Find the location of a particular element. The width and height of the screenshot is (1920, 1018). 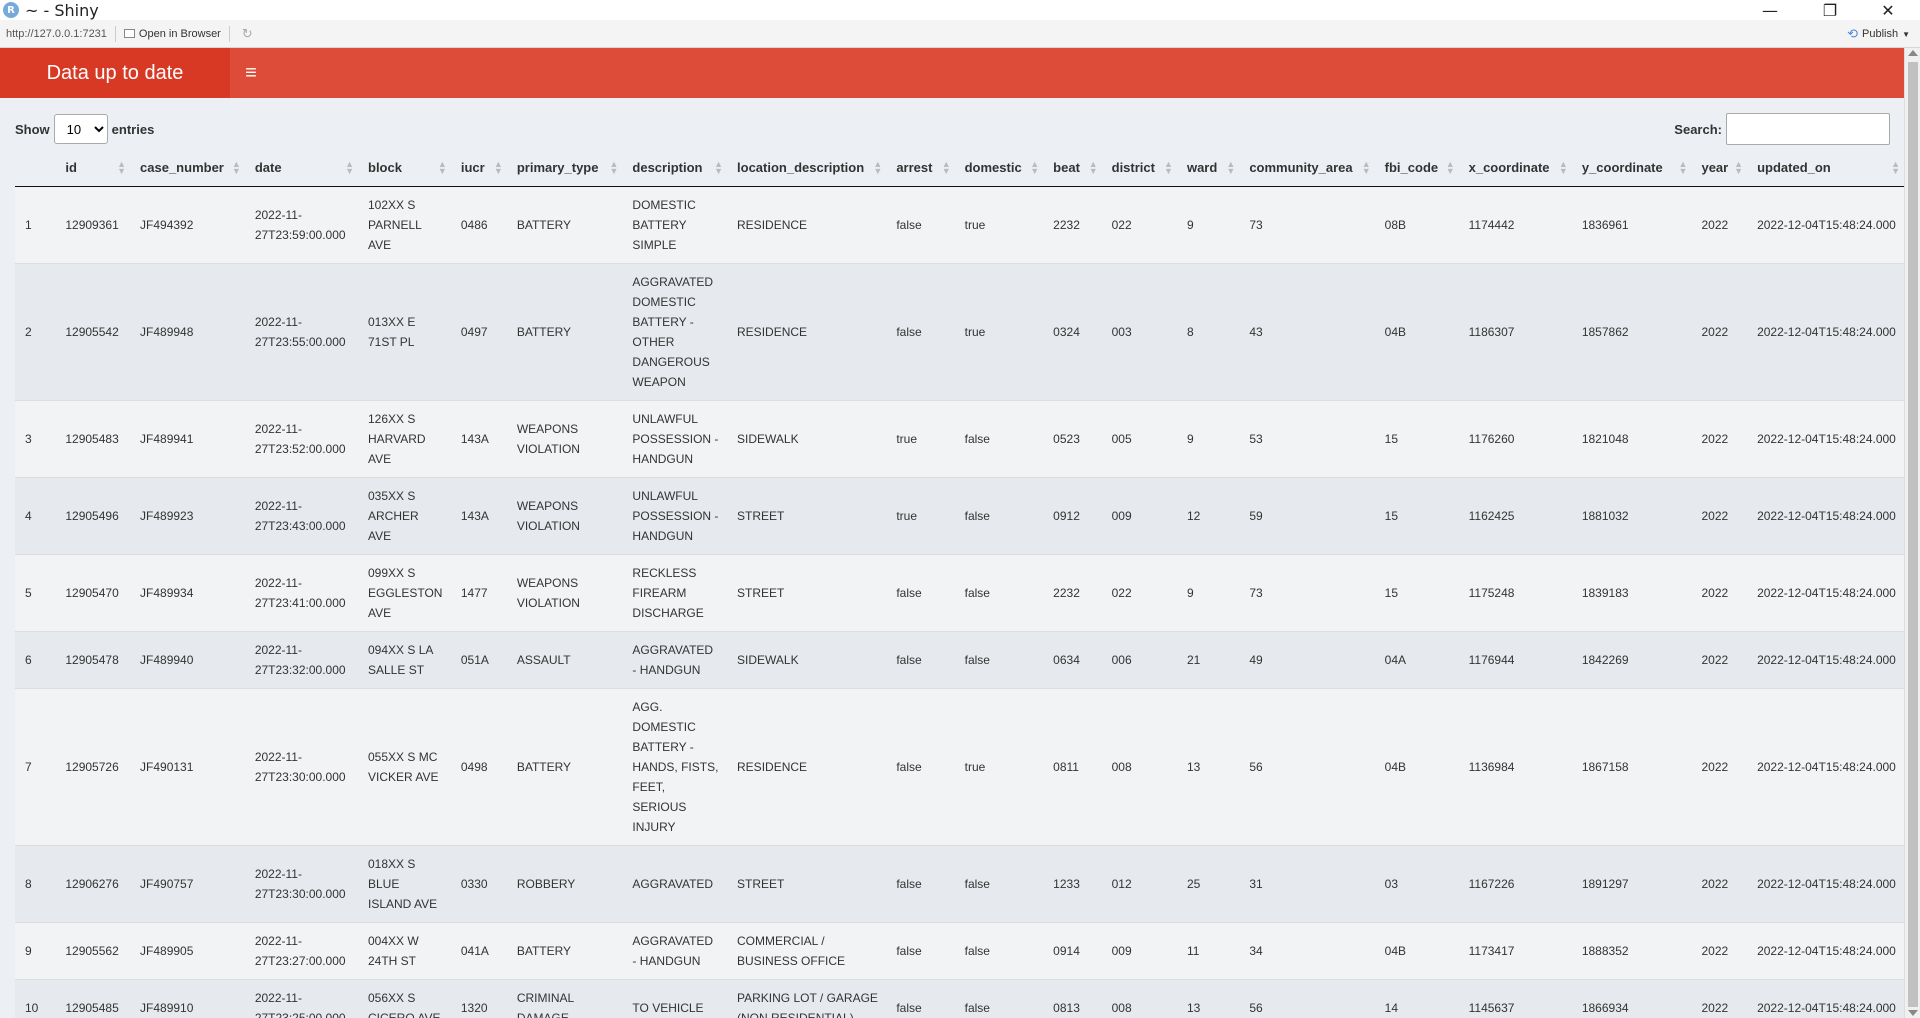

table-cell-iucr: 0330 is located at coordinates (478, 883).